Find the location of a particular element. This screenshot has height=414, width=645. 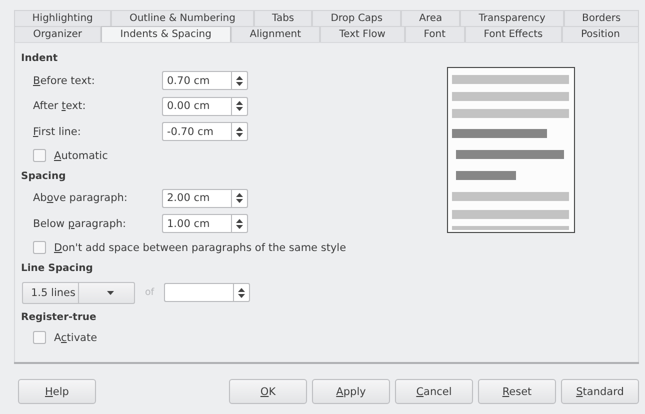

tab: Transparency is located at coordinates (512, 18).